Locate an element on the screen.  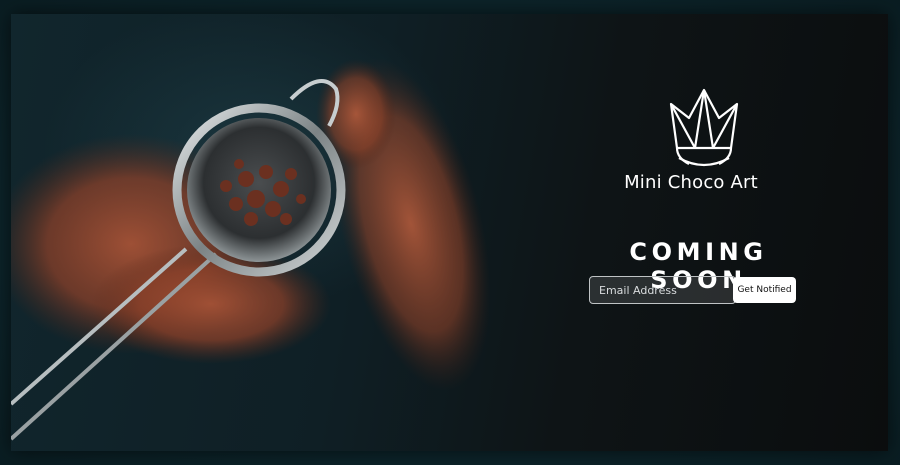
brand-name: Mini Choco Art is located at coordinates (691, 182).